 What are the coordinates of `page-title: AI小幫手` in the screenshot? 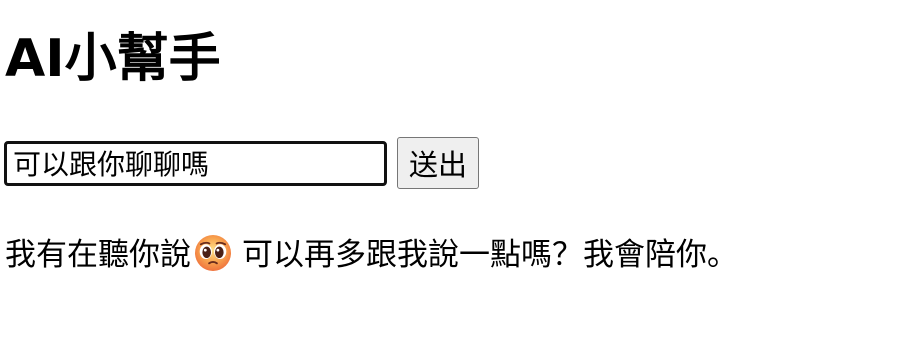 It's located at (113, 59).